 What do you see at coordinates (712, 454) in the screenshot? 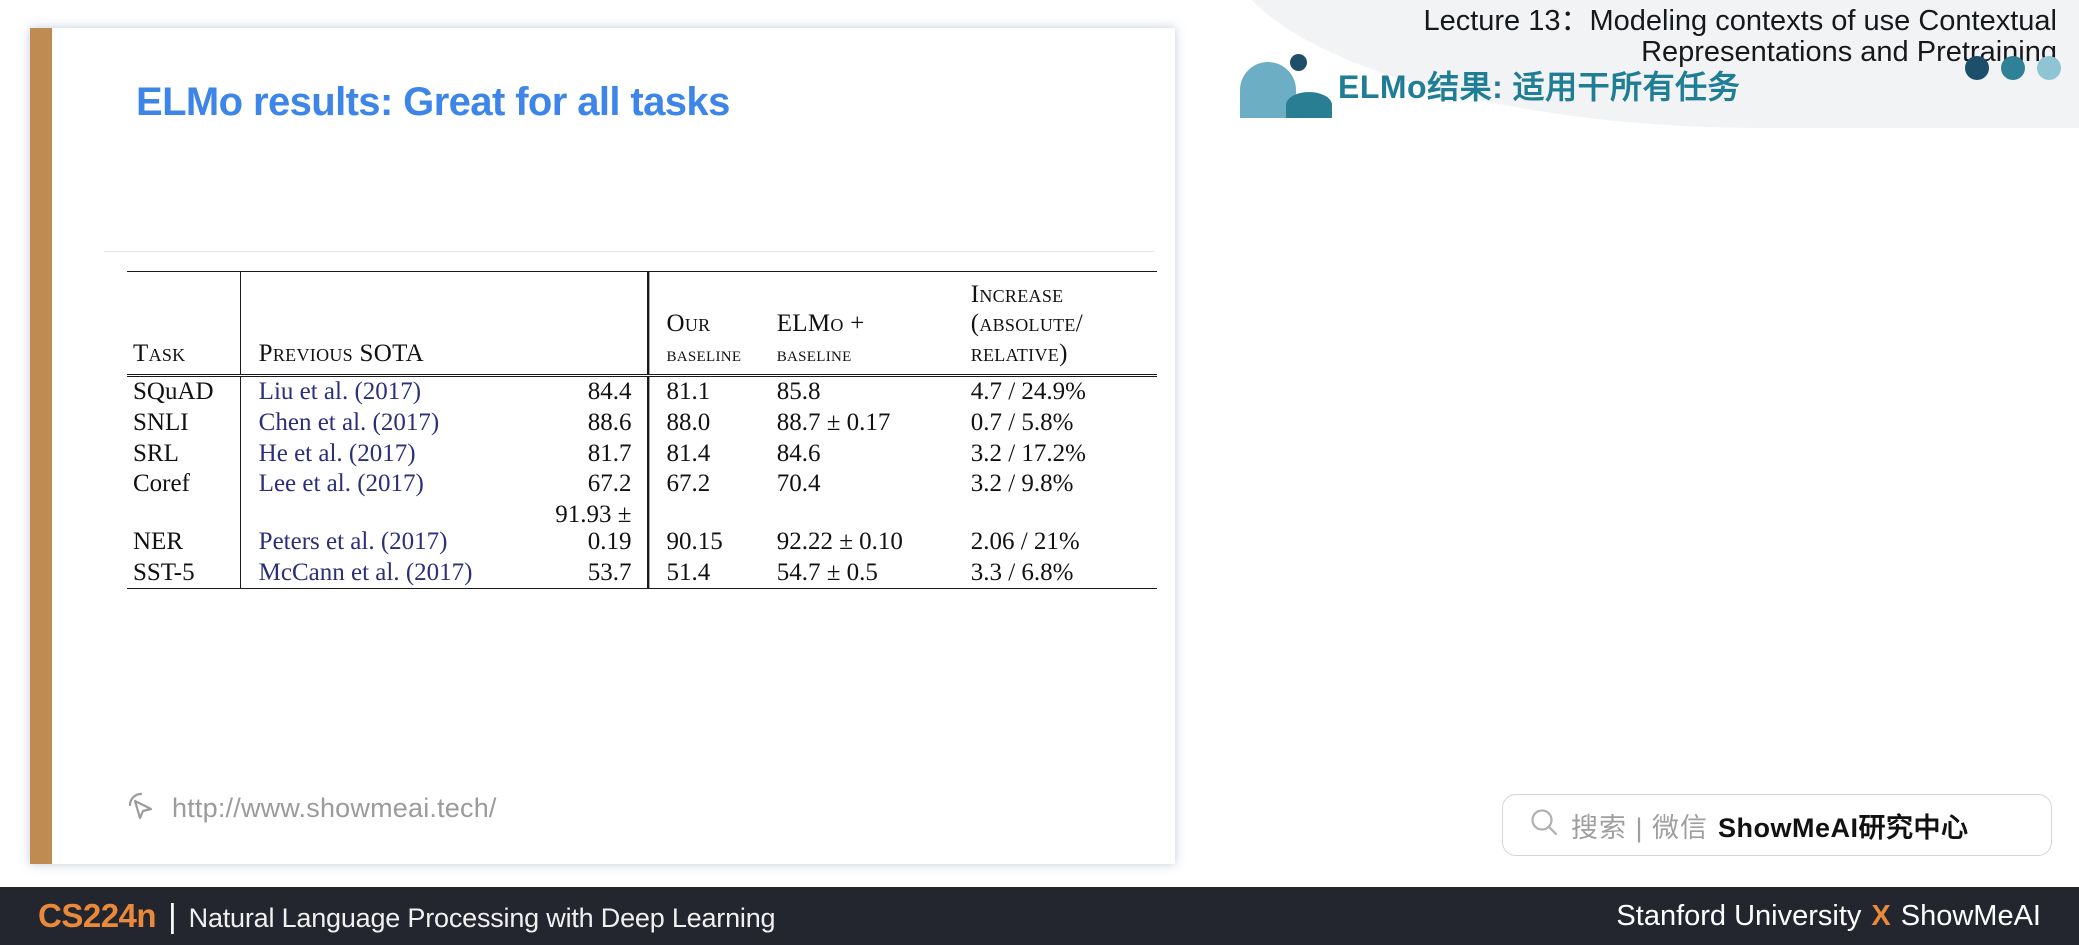
I see `cell-our-baseline: 81.4` at bounding box center [712, 454].